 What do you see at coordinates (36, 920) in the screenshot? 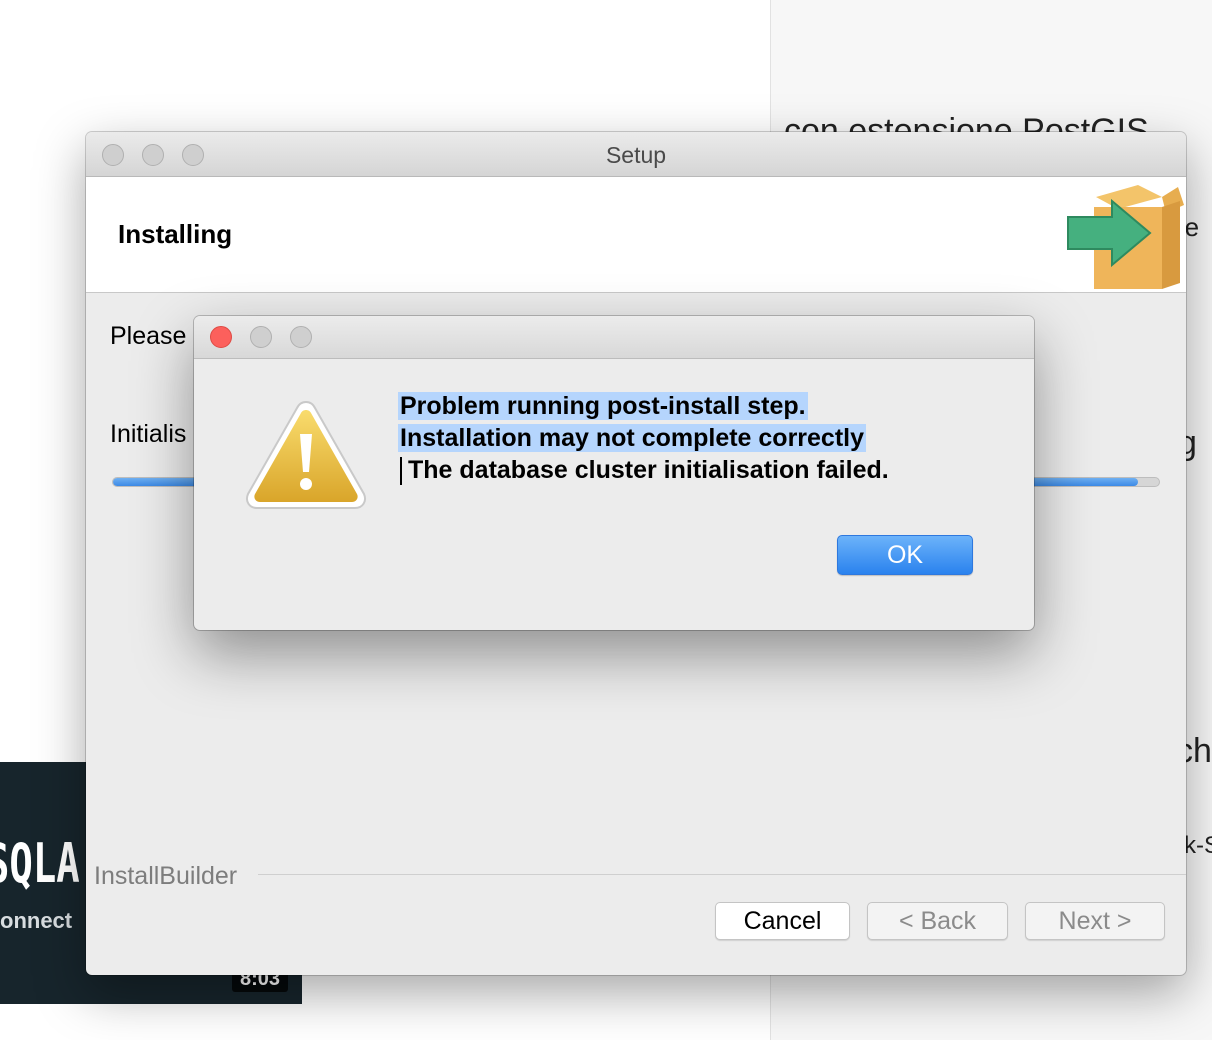
I see `video-subtitle: onnect` at bounding box center [36, 920].